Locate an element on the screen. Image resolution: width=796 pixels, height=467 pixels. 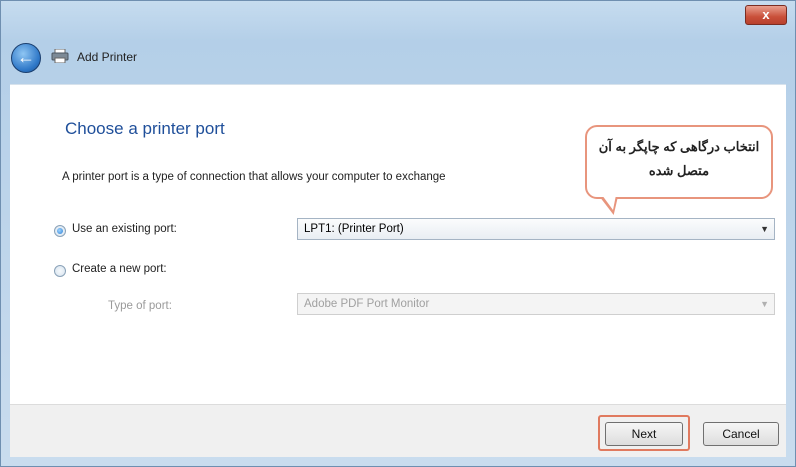
next-button: Next is located at coordinates (644, 434).